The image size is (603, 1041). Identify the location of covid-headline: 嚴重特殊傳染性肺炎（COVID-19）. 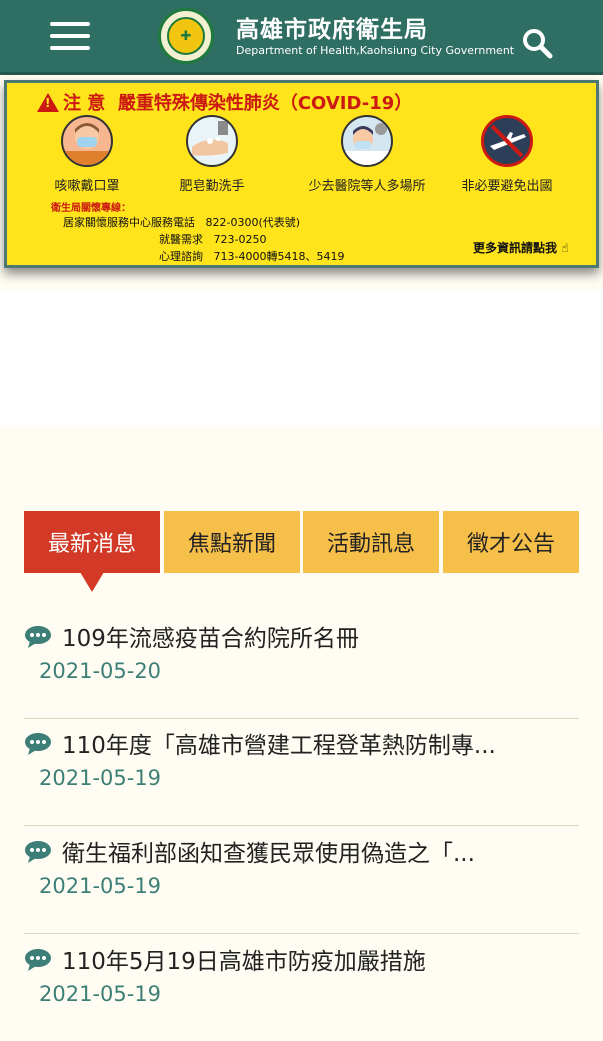
(265, 103).